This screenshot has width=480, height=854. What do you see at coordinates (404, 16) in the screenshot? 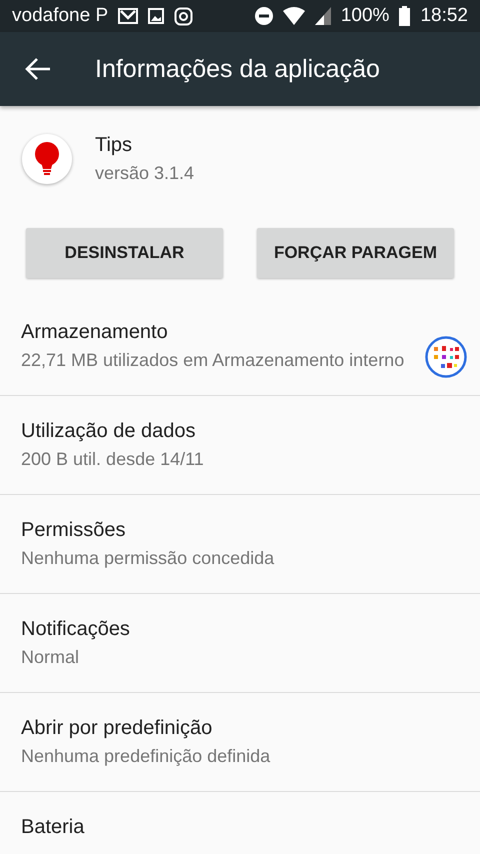
I see `battery-icon` at bounding box center [404, 16].